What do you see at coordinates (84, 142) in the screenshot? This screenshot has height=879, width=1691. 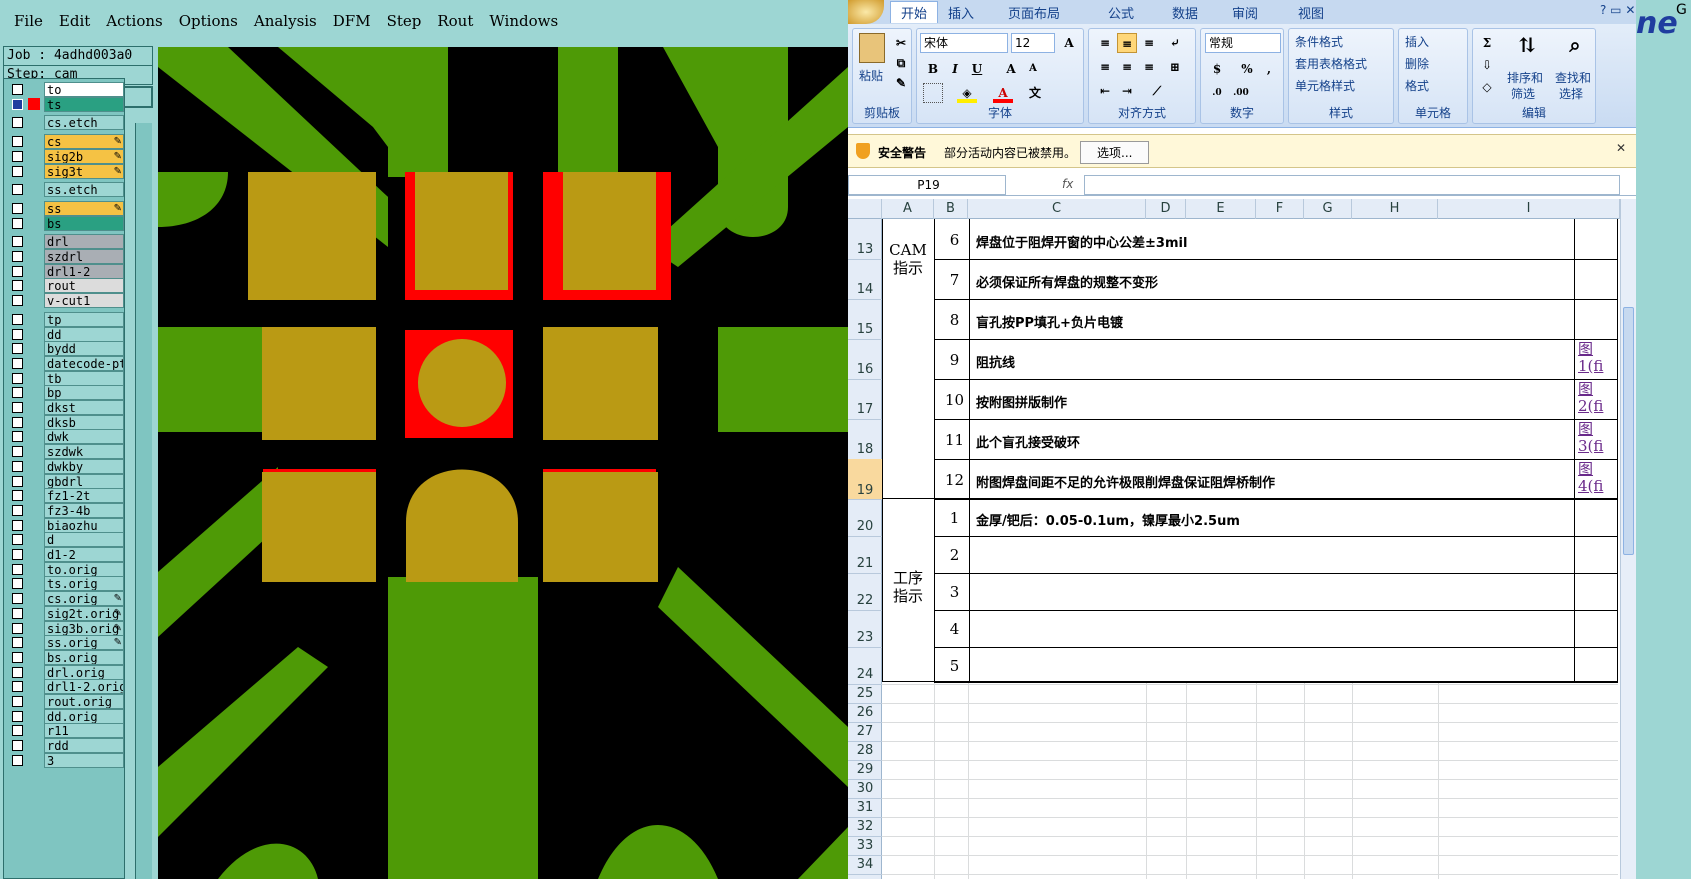 I see `layer-name: cs` at bounding box center [84, 142].